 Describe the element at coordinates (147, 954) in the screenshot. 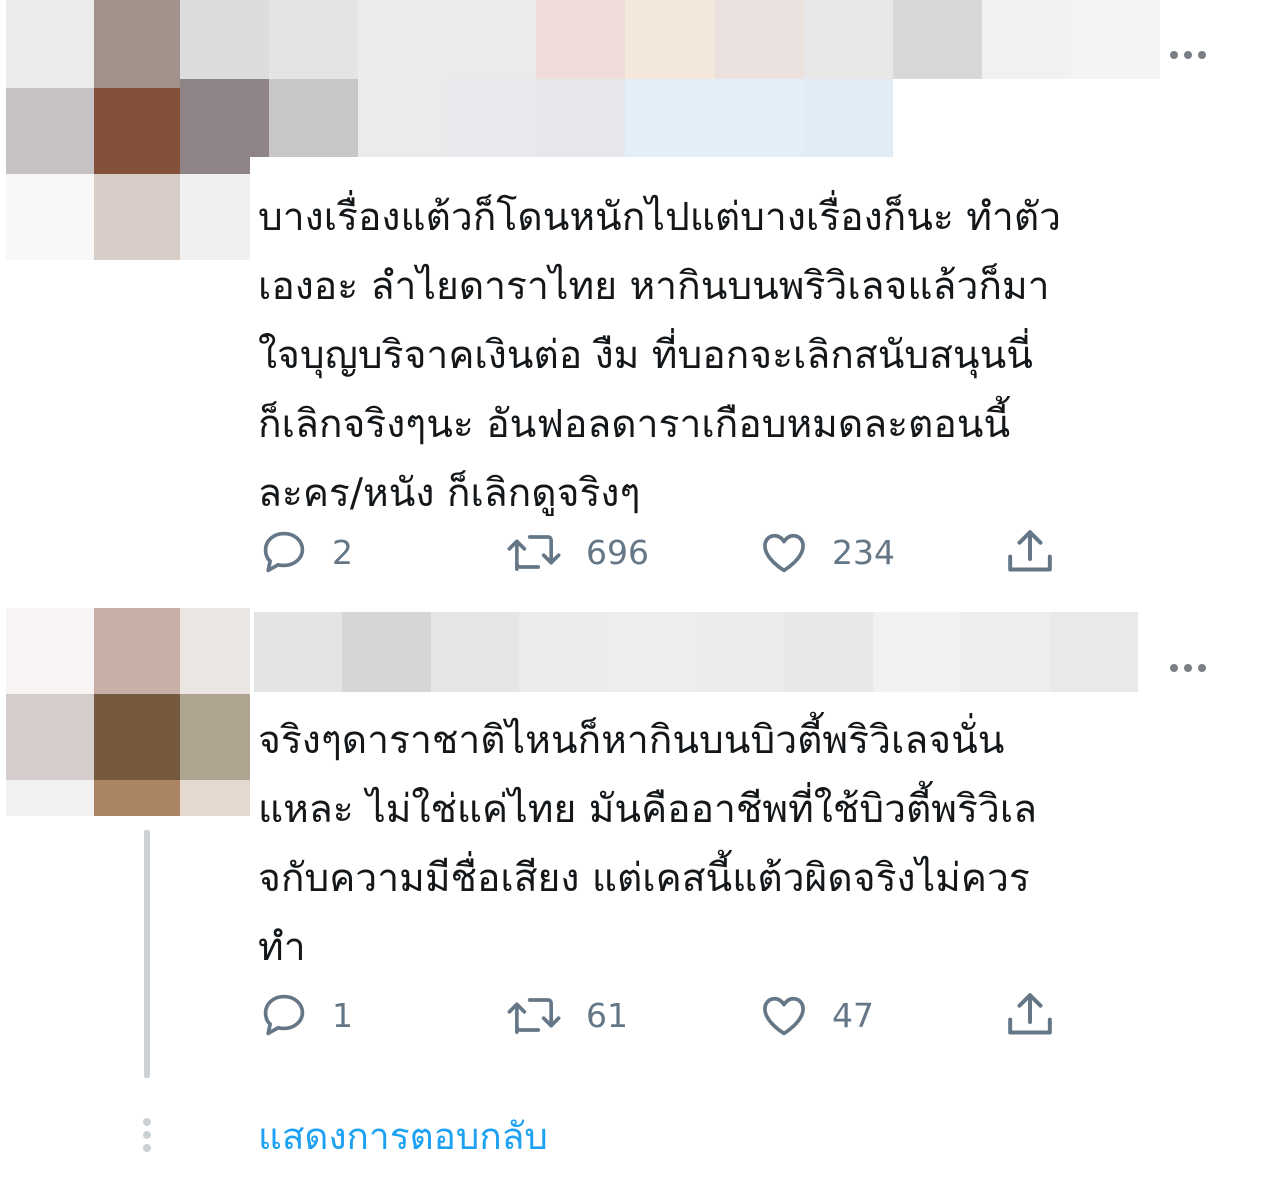

I see `thread-line` at that location.